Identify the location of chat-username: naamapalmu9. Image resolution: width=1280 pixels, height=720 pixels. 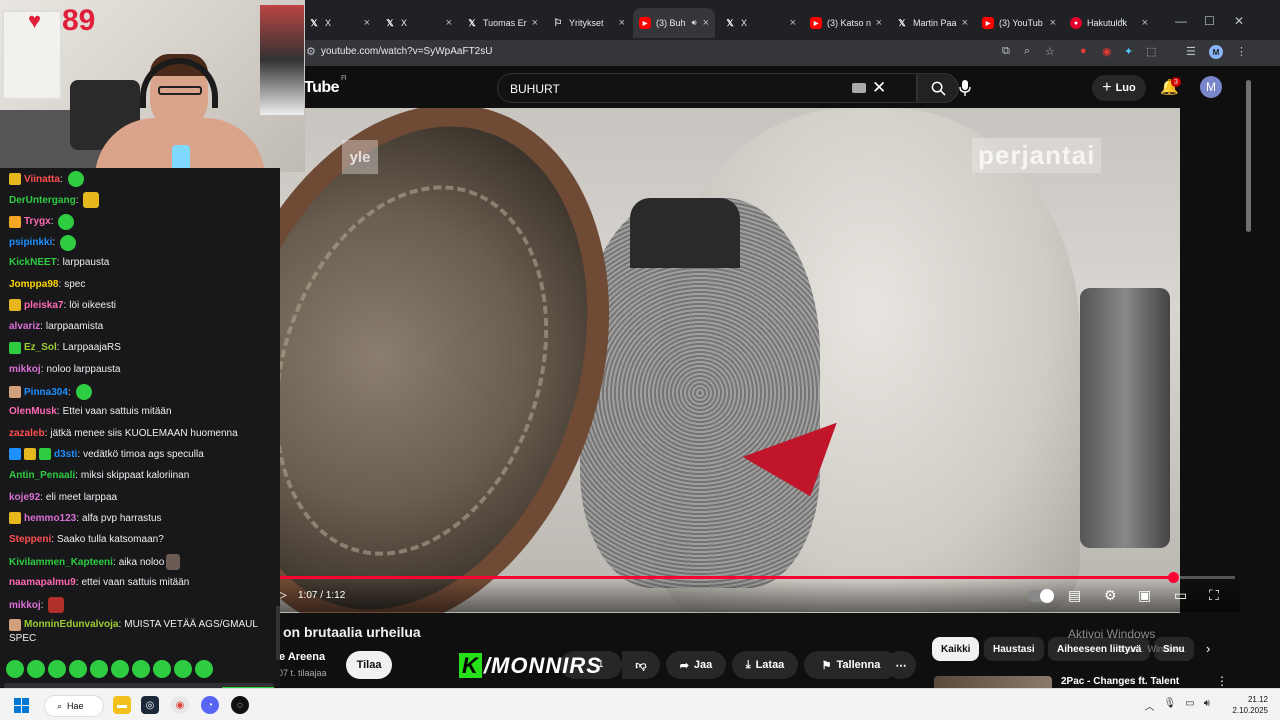
(42, 582).